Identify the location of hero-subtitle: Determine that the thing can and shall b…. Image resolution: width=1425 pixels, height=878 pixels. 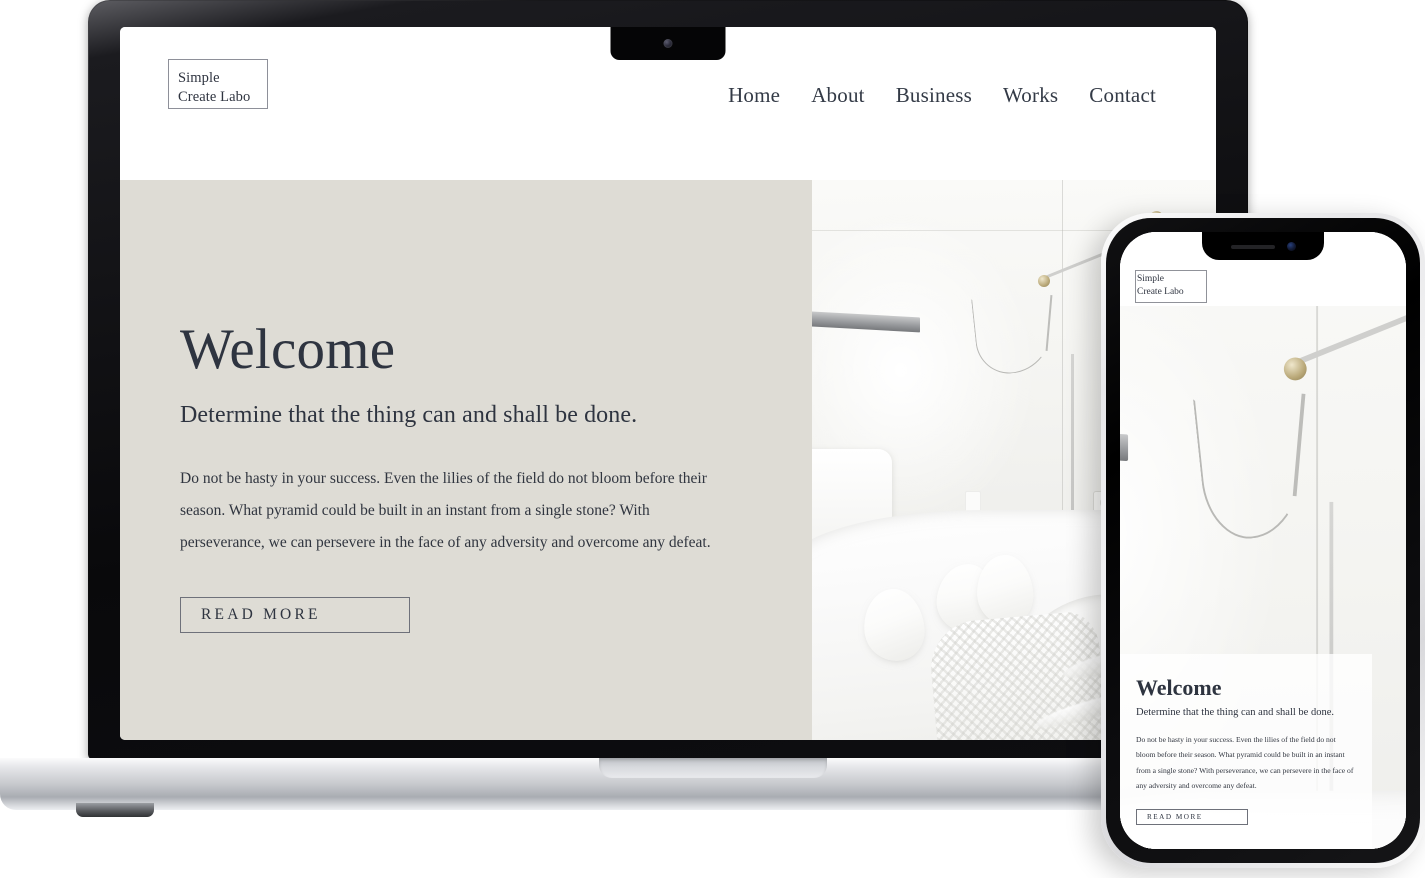
(409, 414).